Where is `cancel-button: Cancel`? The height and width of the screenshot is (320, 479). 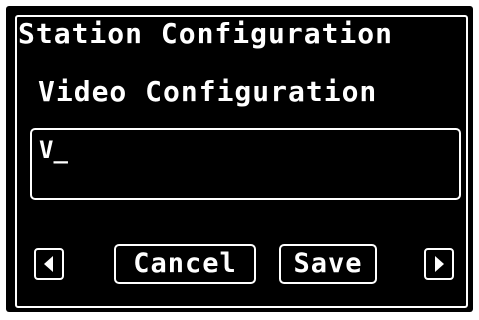
cancel-button: Cancel is located at coordinates (185, 264).